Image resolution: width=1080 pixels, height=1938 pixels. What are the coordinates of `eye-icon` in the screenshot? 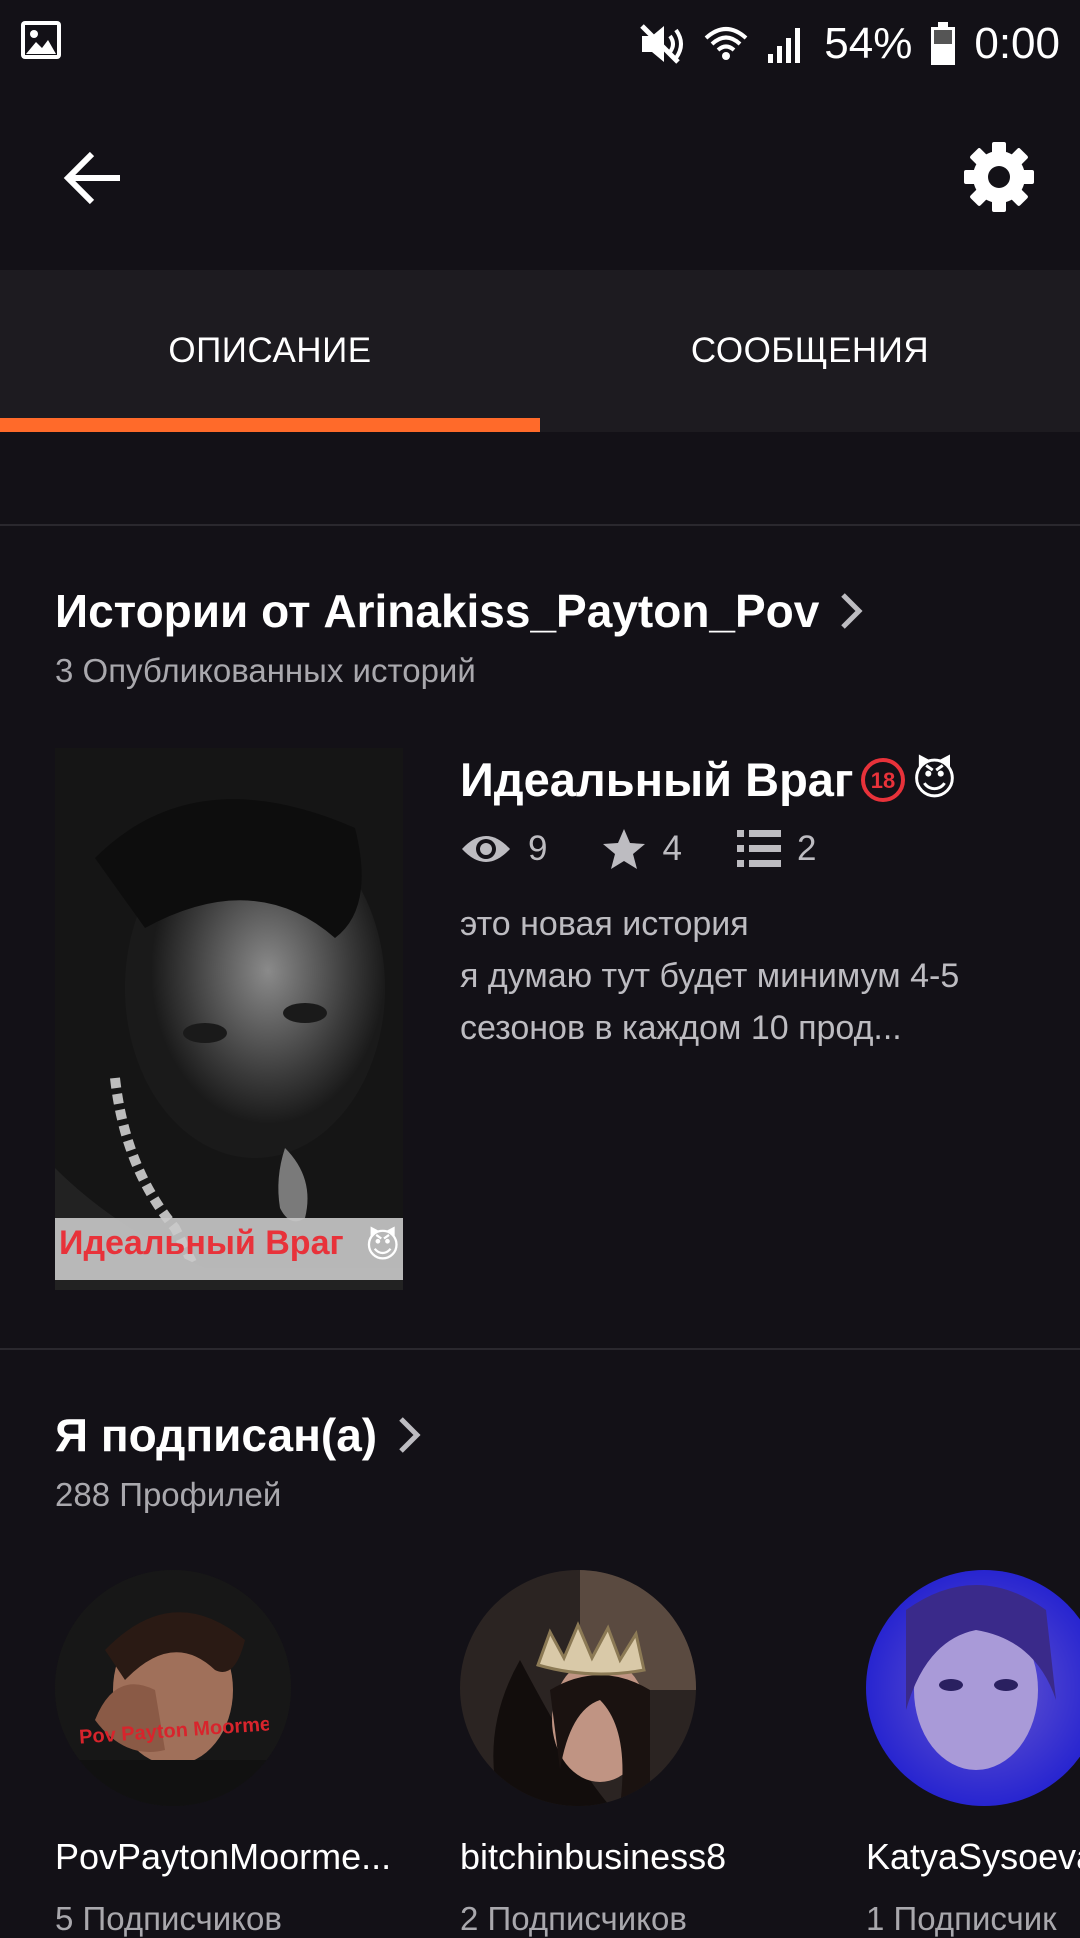 It's located at (486, 849).